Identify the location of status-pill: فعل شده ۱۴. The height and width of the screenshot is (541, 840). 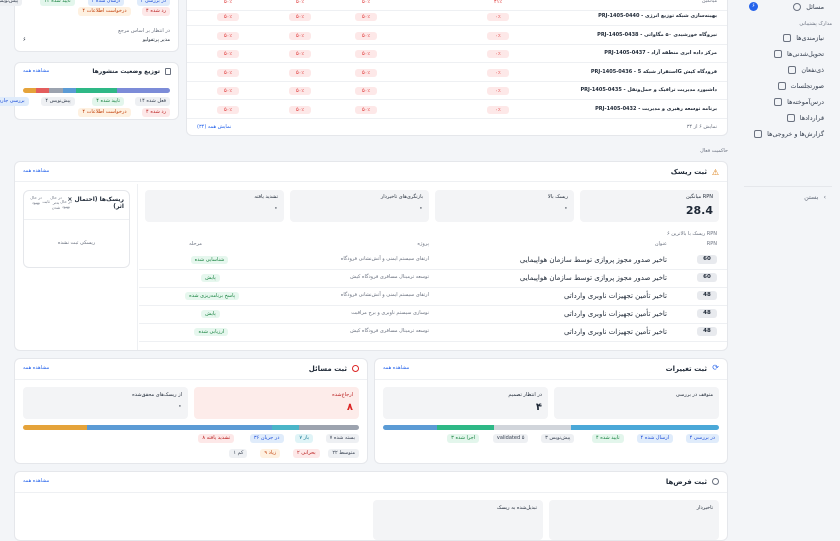
(152, 101).